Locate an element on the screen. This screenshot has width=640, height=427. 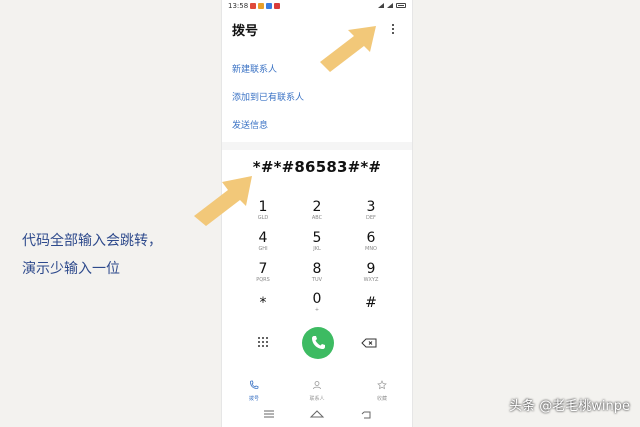
wifi-icon is located at coordinates (390, 5).